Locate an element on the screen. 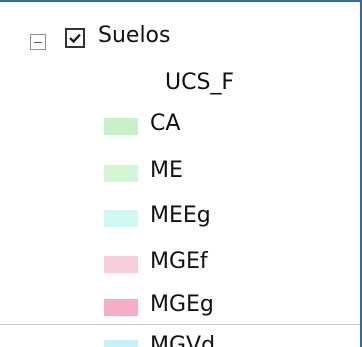 This screenshot has height=347, width=362. checkmark-icon is located at coordinates (75, 38).